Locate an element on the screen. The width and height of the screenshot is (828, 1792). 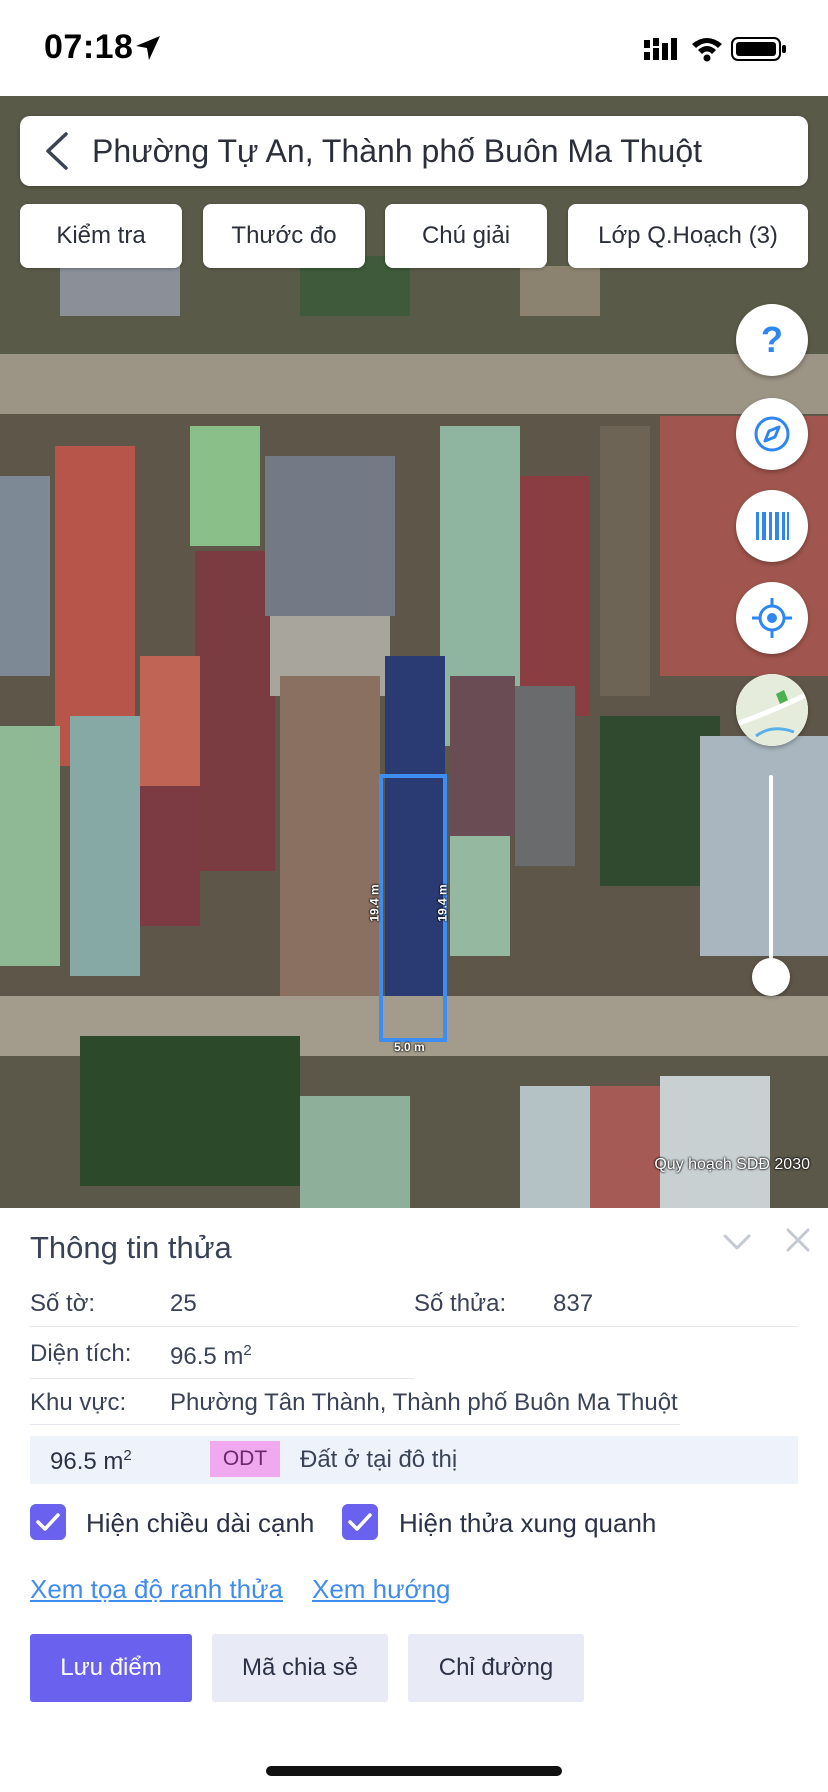
show-edge-length-checkbox is located at coordinates (48, 1522).